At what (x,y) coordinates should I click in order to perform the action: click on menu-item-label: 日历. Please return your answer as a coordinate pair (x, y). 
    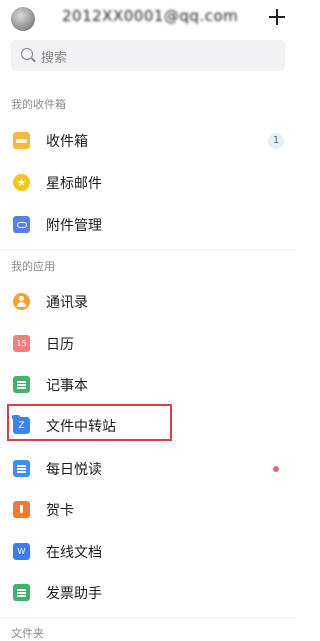
    Looking at the image, I should click on (60, 345).